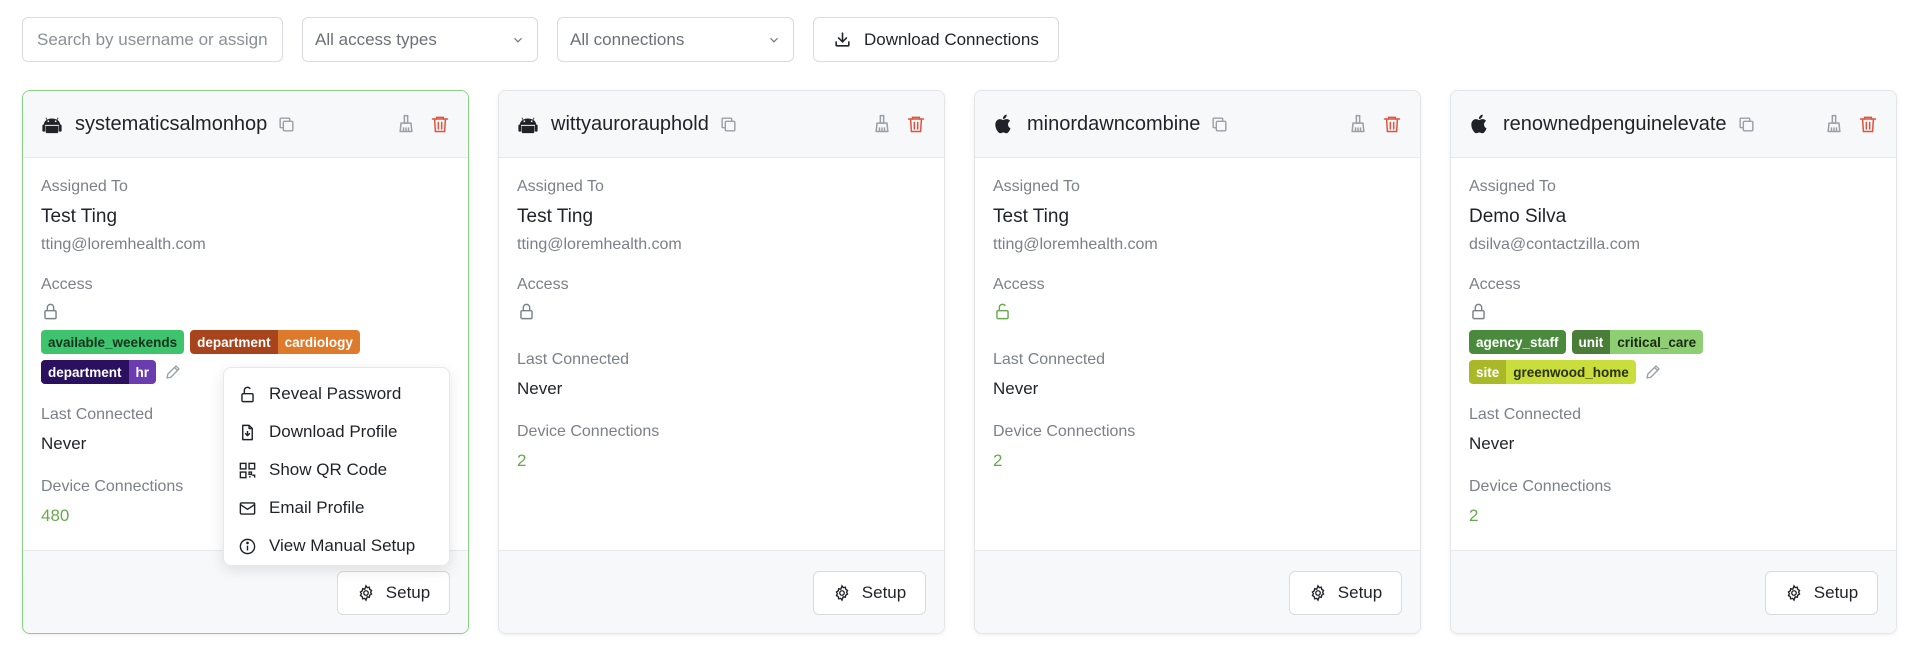 This screenshot has width=1920, height=663. I want to click on access-tag: site greenwood_home, so click(1552, 372).